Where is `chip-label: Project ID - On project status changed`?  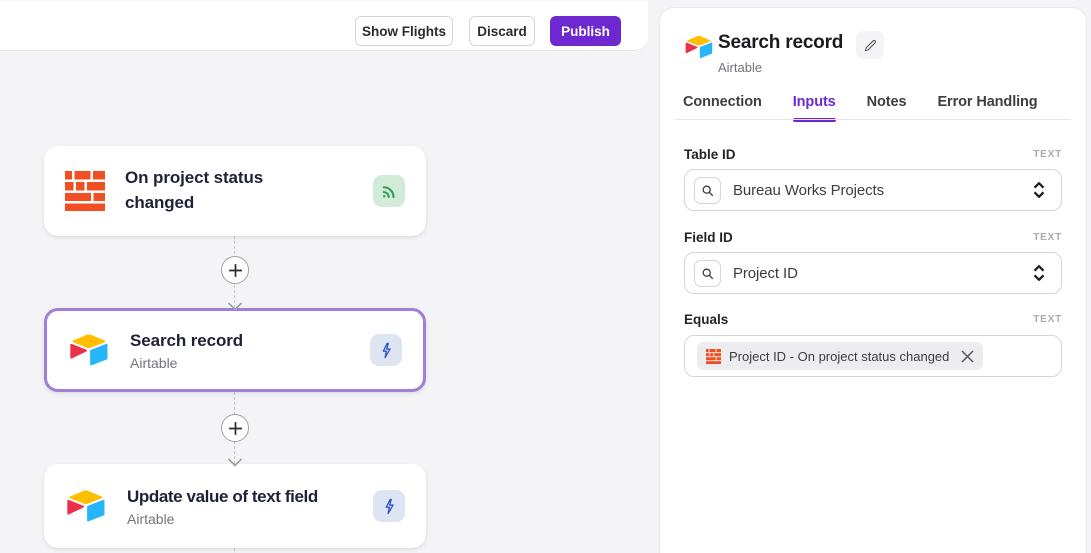 chip-label: Project ID - On project status changed is located at coordinates (839, 356).